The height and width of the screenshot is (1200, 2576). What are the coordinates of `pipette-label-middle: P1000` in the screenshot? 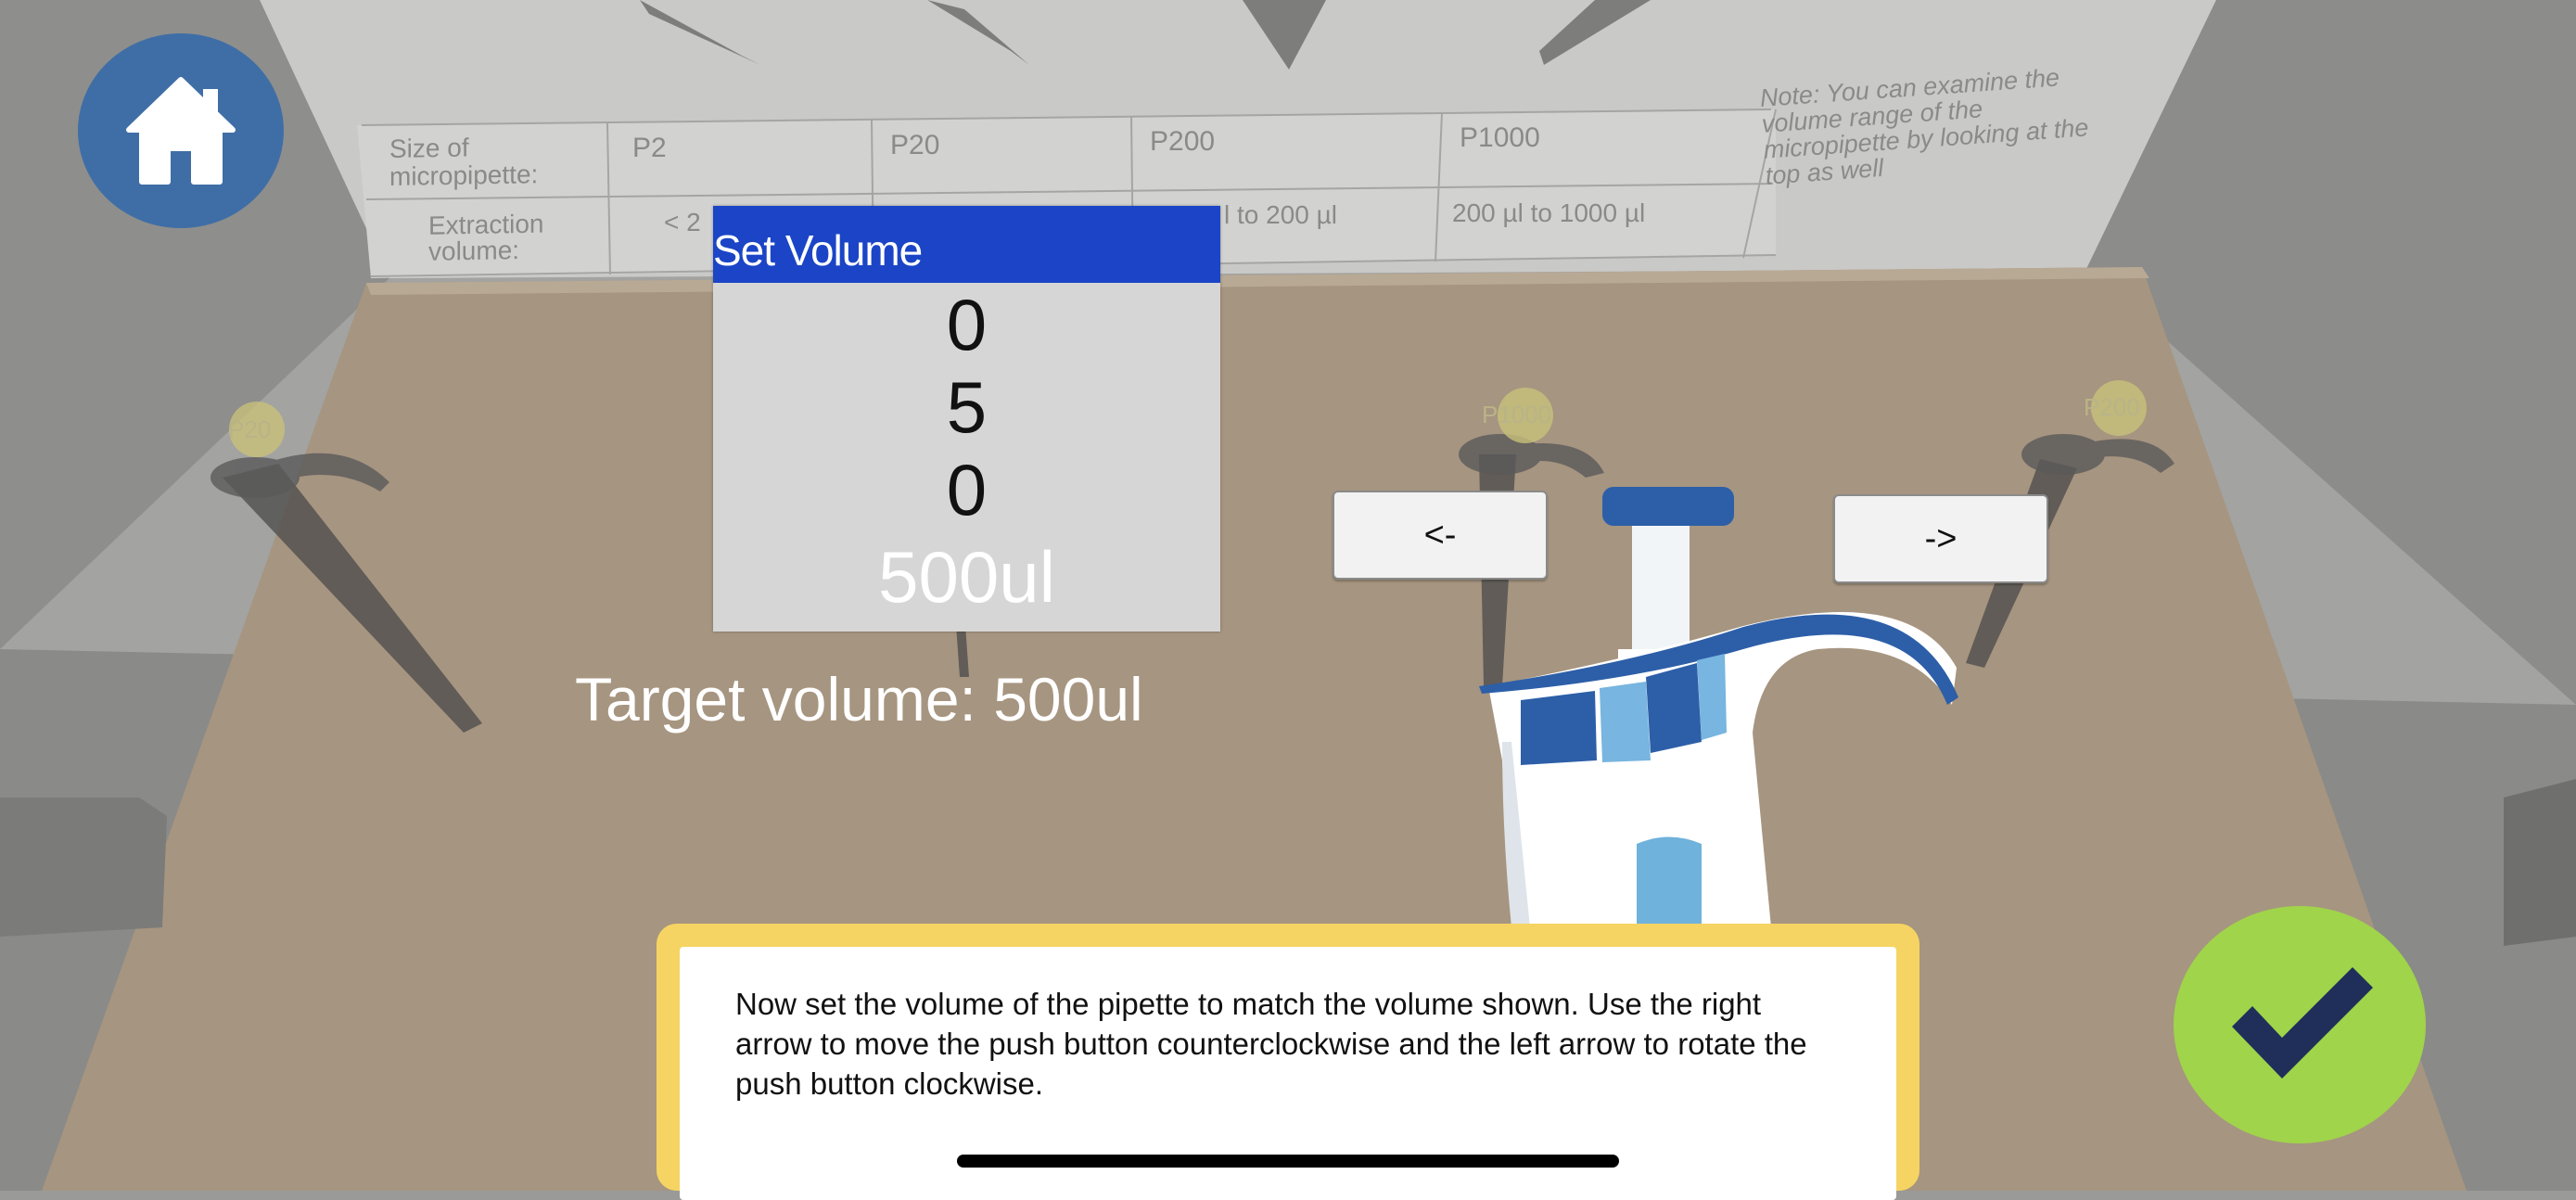 It's located at (1517, 414).